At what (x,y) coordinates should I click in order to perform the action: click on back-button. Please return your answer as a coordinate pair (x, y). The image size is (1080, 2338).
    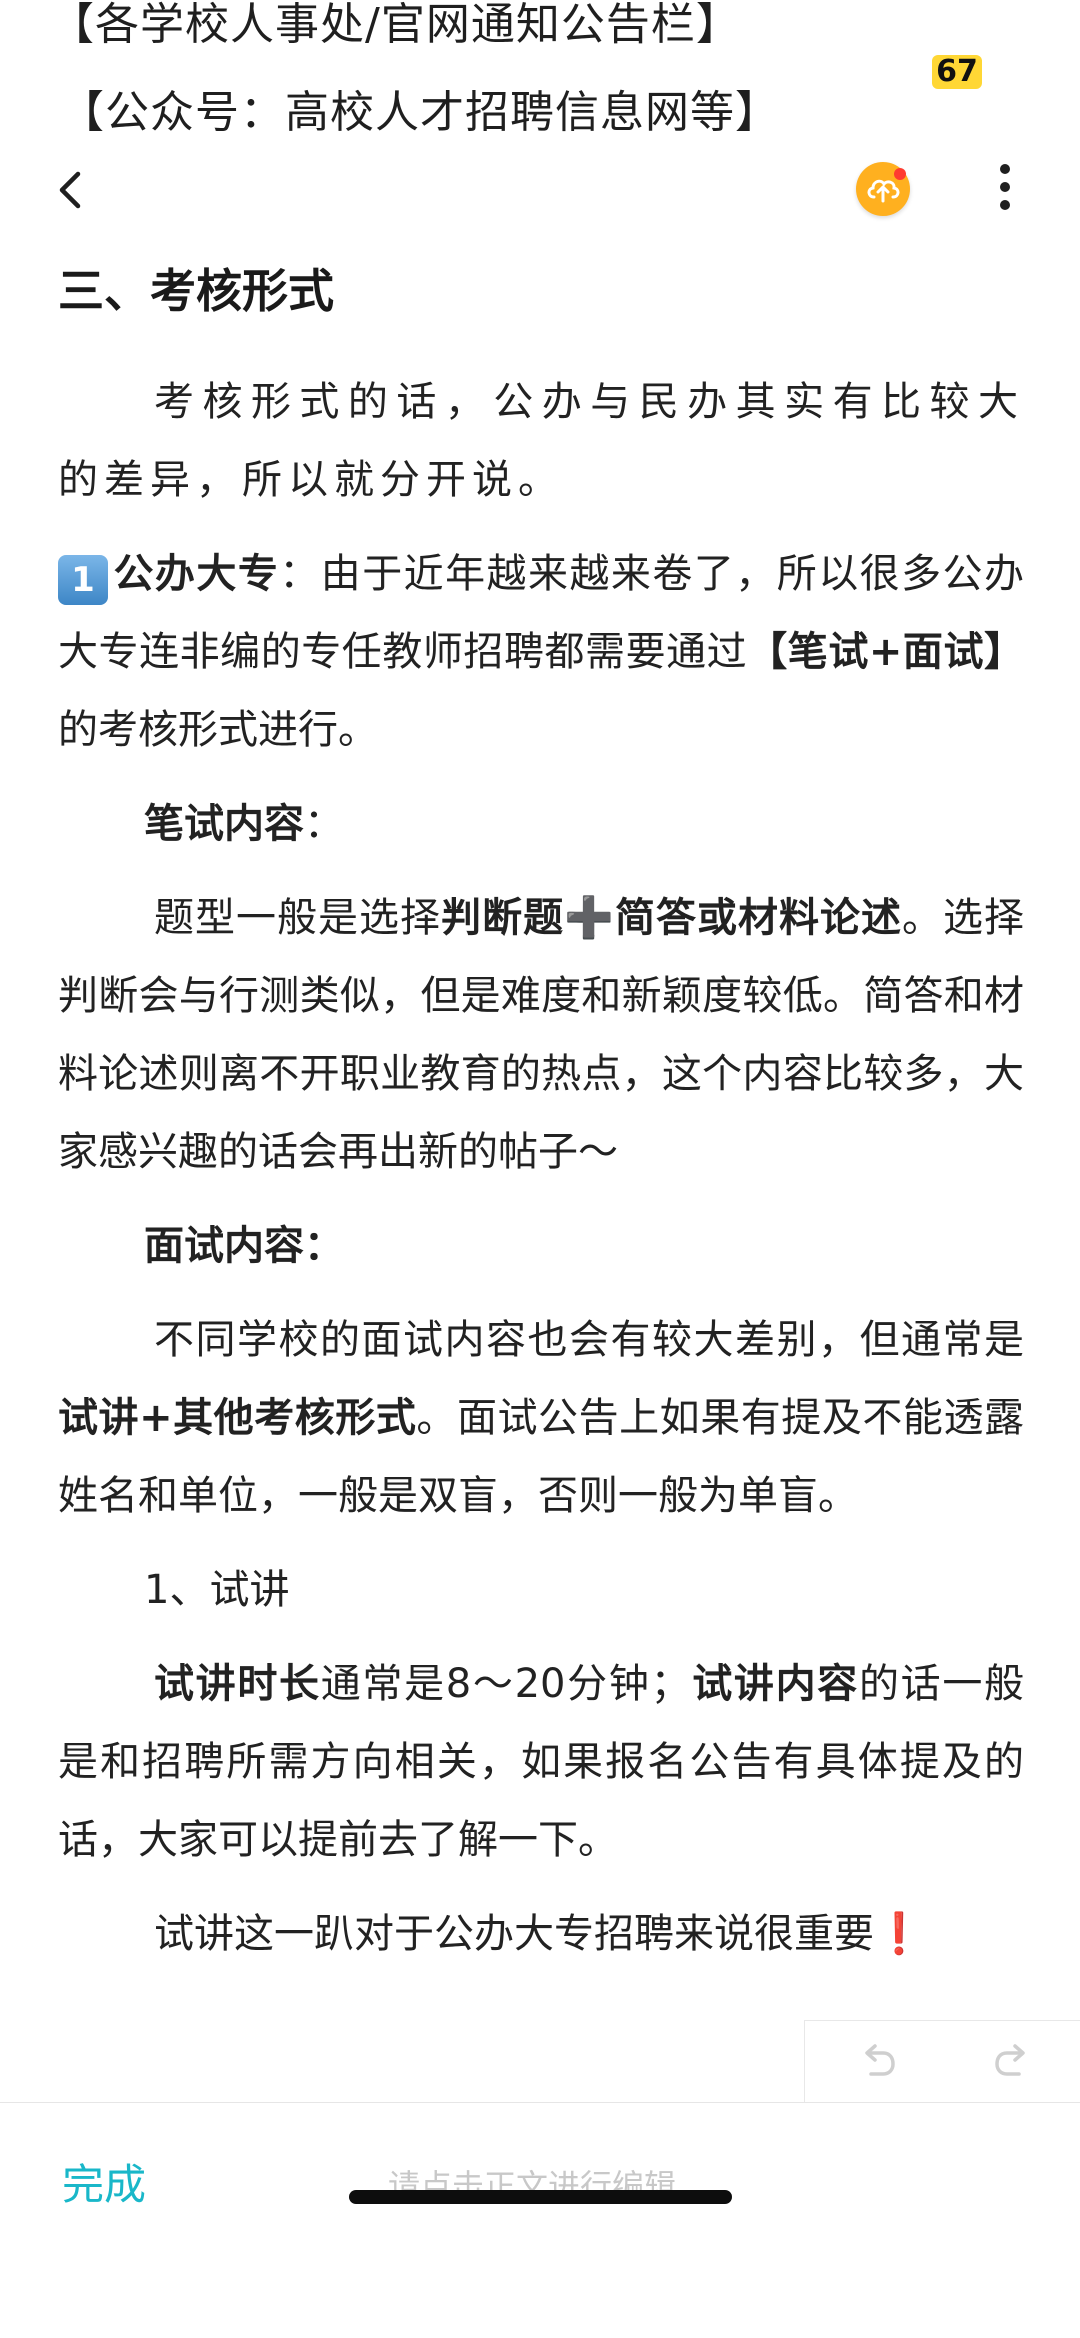
    Looking at the image, I should click on (72, 190).